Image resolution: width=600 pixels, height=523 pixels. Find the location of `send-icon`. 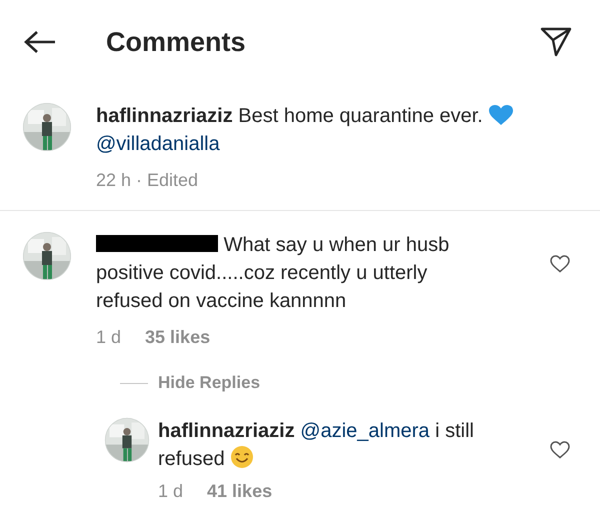

send-icon is located at coordinates (556, 42).